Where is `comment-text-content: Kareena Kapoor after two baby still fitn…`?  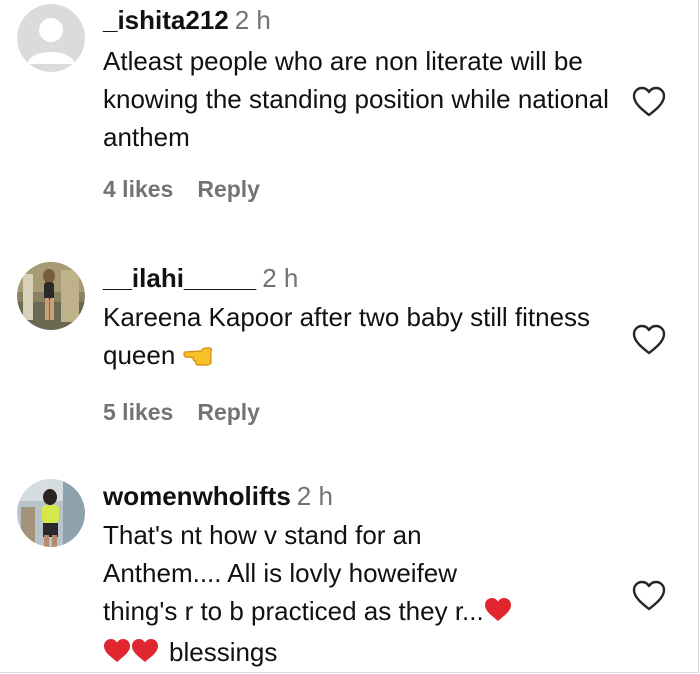
comment-text-content: Kareena Kapoor after two baby still fitn… is located at coordinates (347, 336).